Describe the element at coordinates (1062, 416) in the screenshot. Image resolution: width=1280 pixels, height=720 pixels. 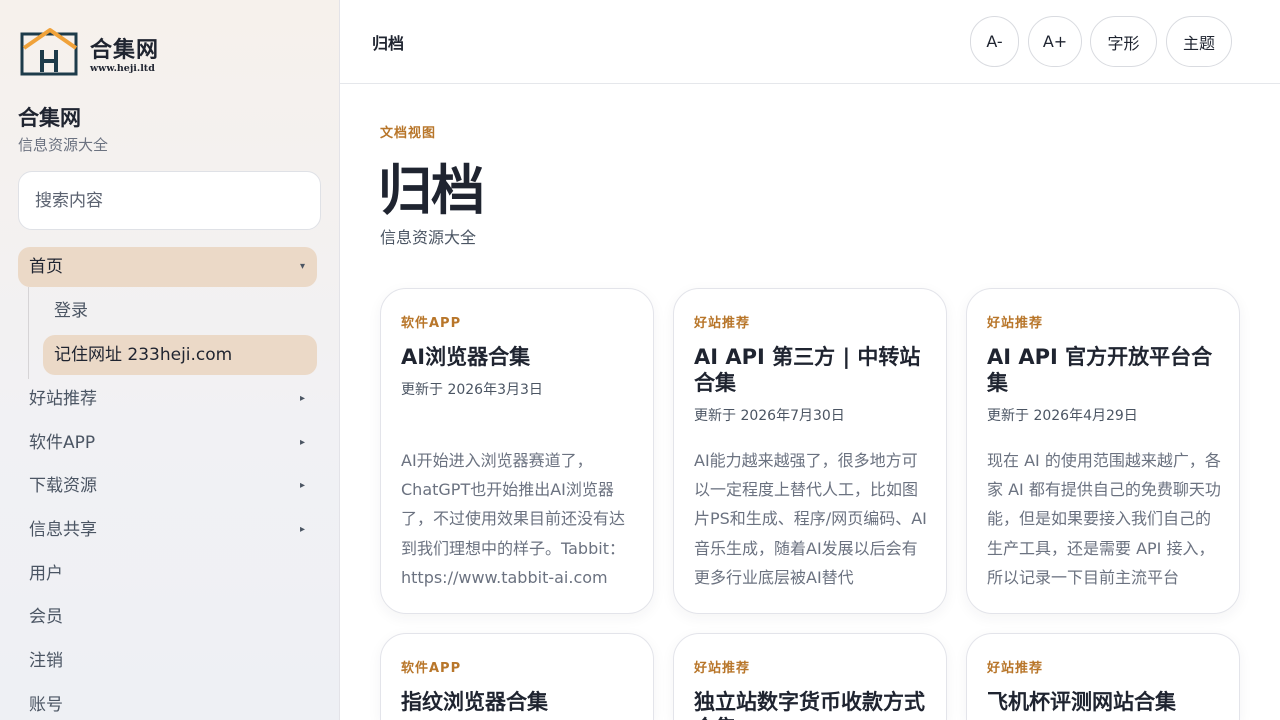
I see `card-date: 更新于 2026年4月29日` at that location.